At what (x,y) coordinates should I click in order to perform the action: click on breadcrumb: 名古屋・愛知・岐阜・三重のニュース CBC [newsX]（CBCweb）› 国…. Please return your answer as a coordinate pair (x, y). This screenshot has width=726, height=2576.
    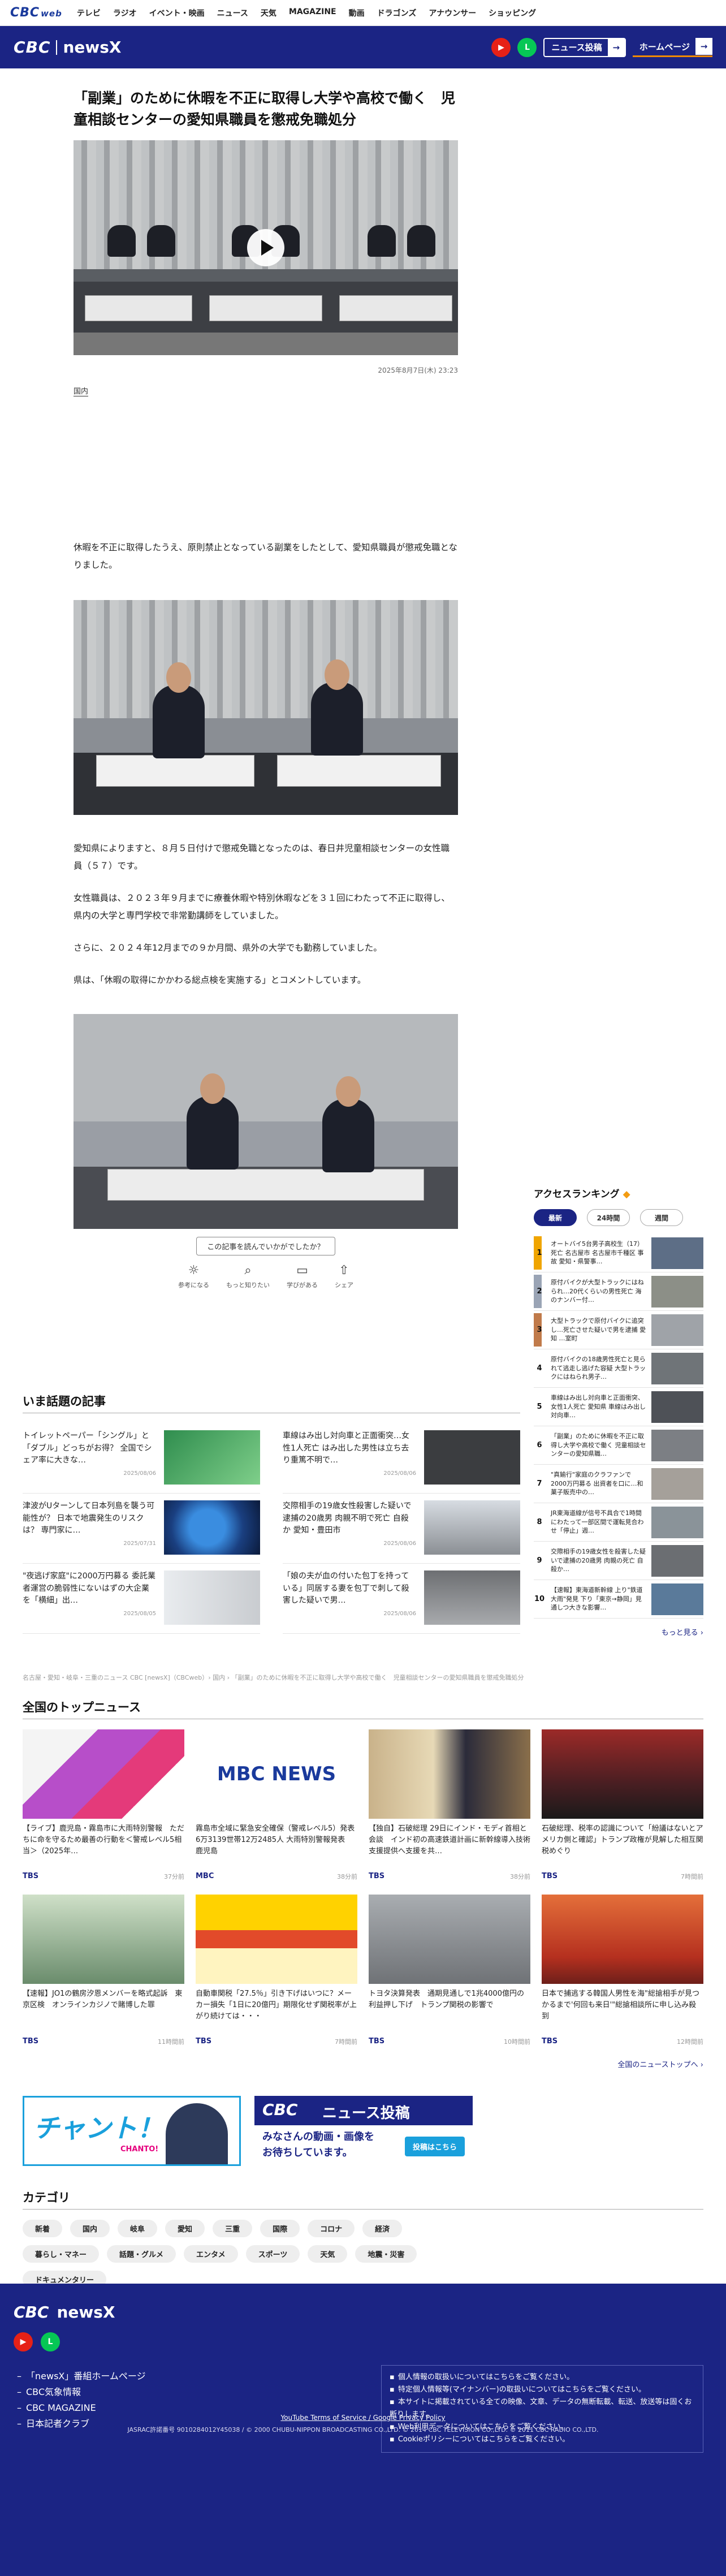
    Looking at the image, I should click on (362, 1677).